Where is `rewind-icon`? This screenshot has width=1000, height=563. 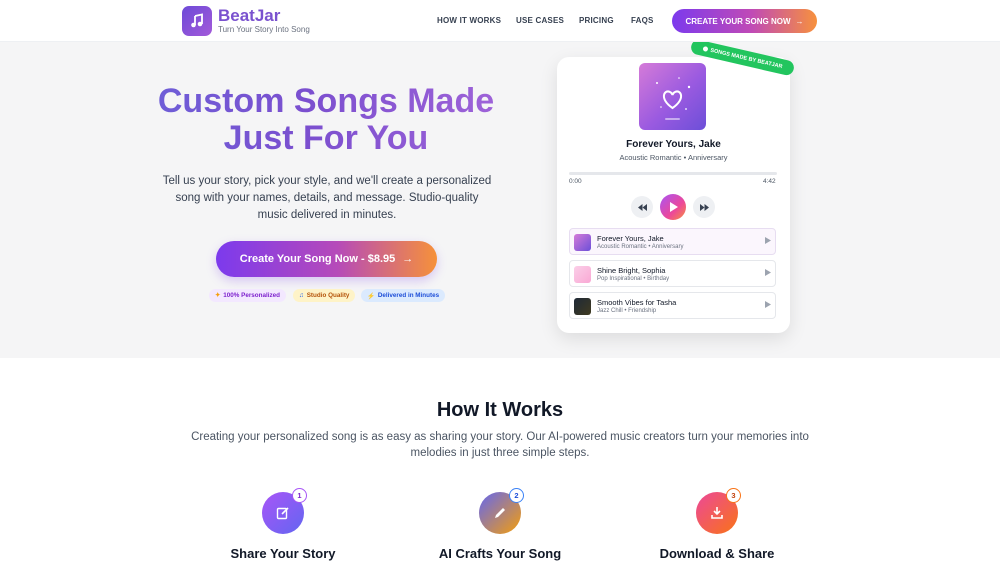 rewind-icon is located at coordinates (642, 207).